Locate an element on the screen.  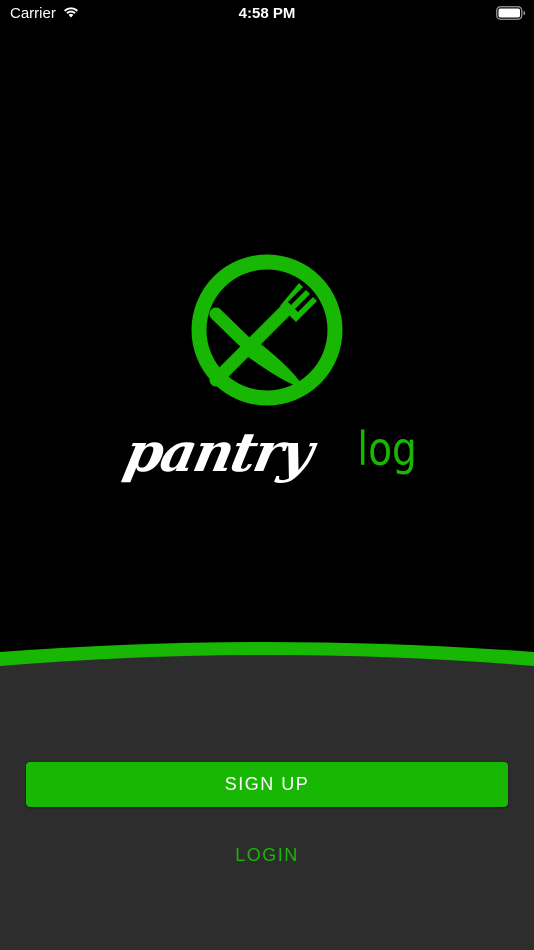
status-time: 4:58 PM is located at coordinates (267, 13).